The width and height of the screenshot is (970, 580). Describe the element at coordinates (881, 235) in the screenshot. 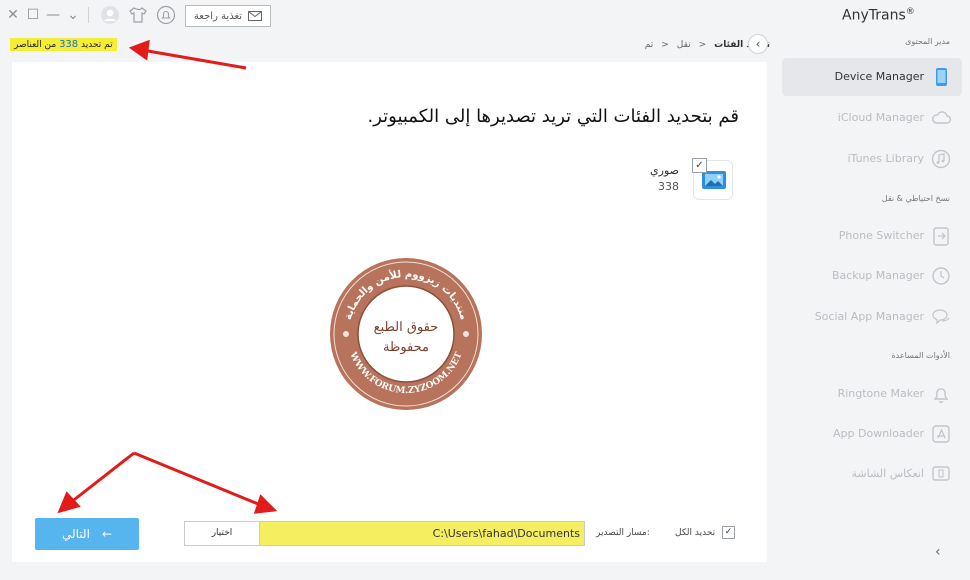

I see `sidebar-item-label: Phone Switcher` at that location.